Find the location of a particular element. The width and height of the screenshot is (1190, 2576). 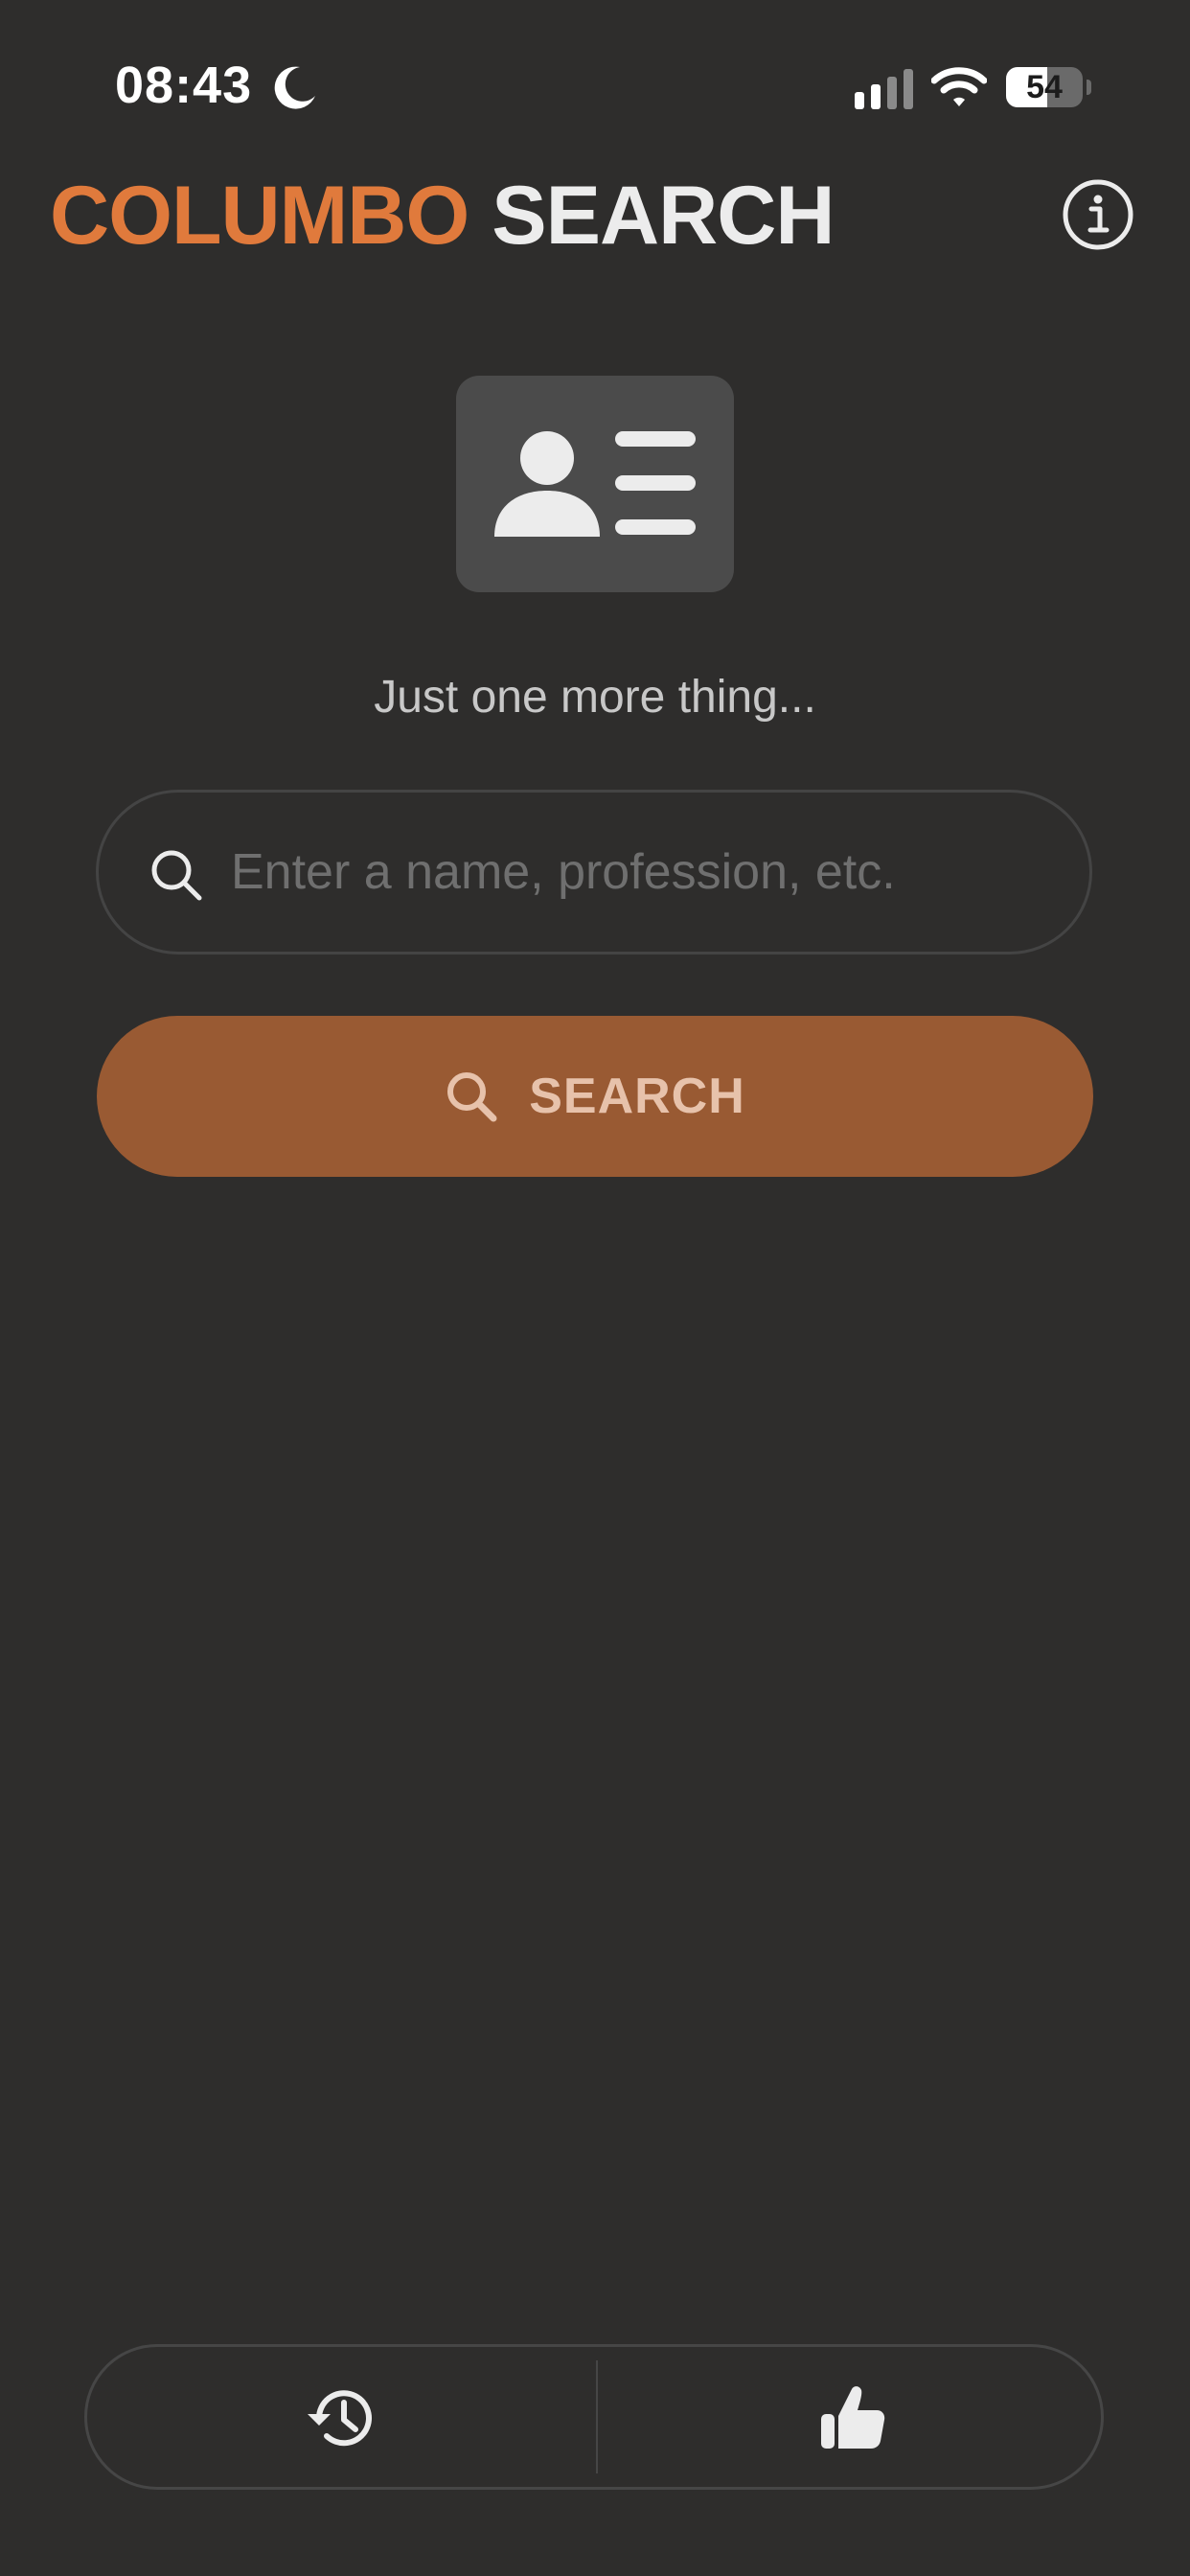

info-button is located at coordinates (1098, 214).